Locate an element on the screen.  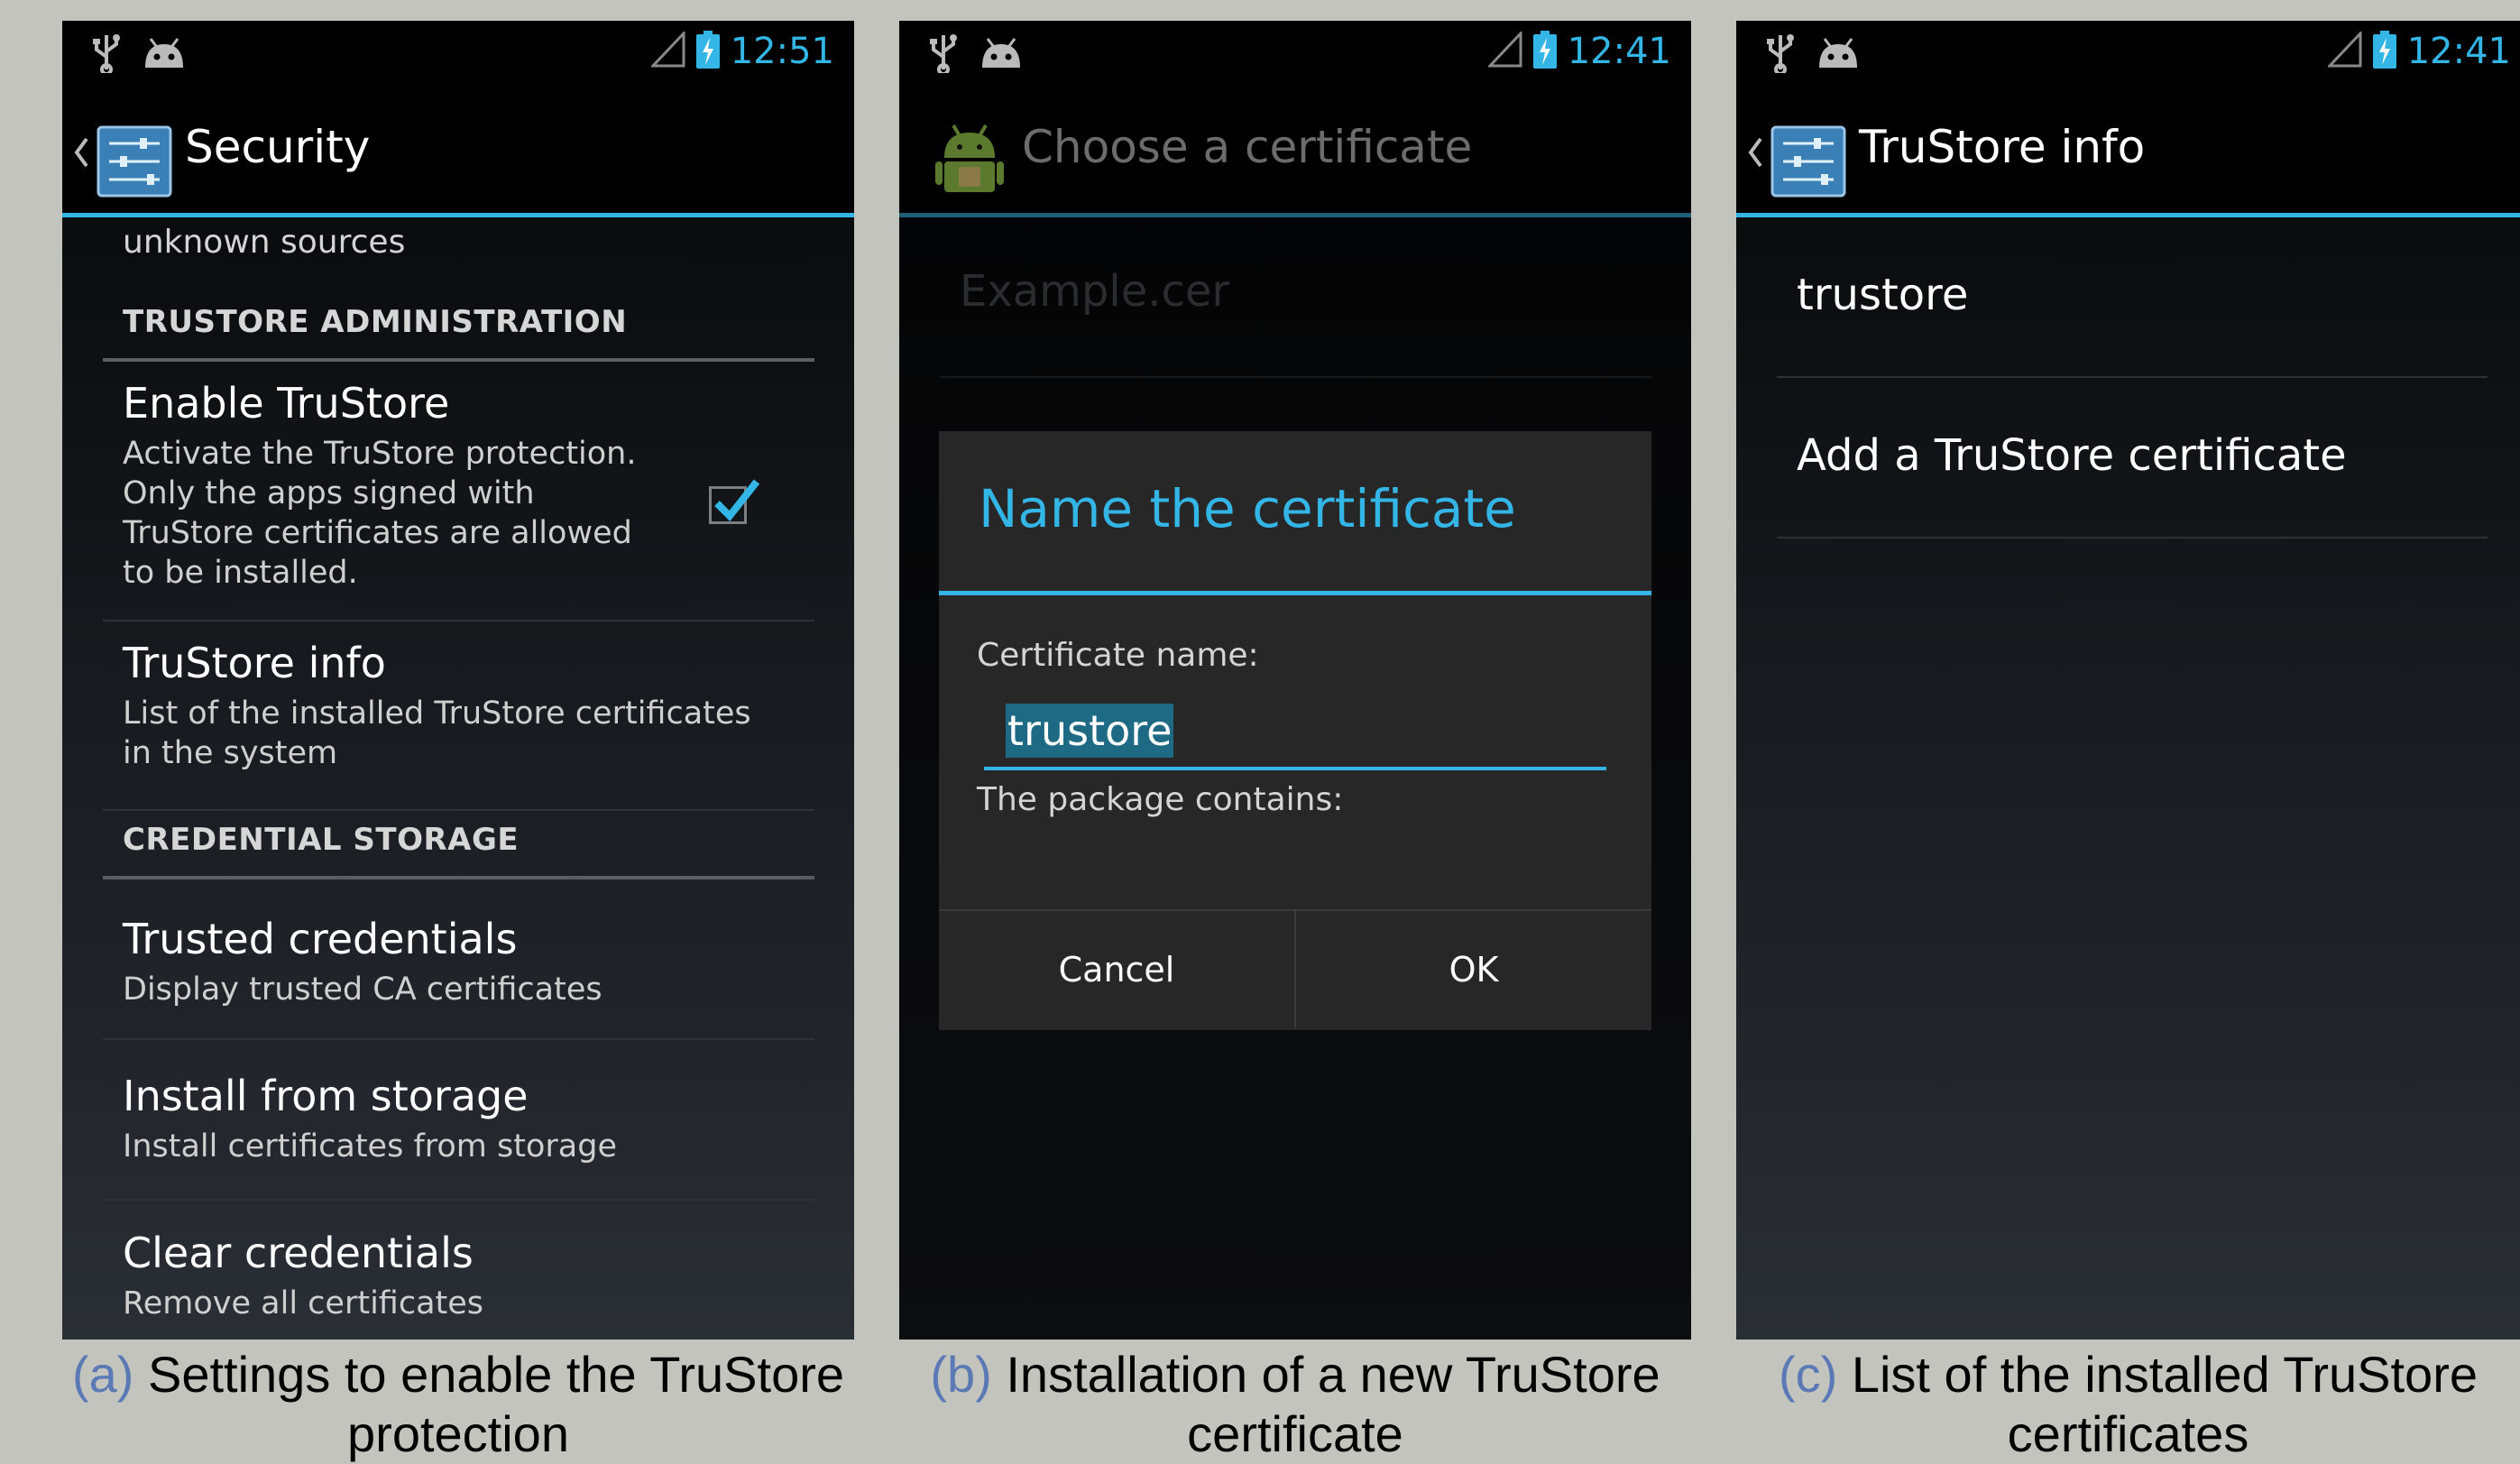
status-bar: 12:51 is located at coordinates (458, 50).